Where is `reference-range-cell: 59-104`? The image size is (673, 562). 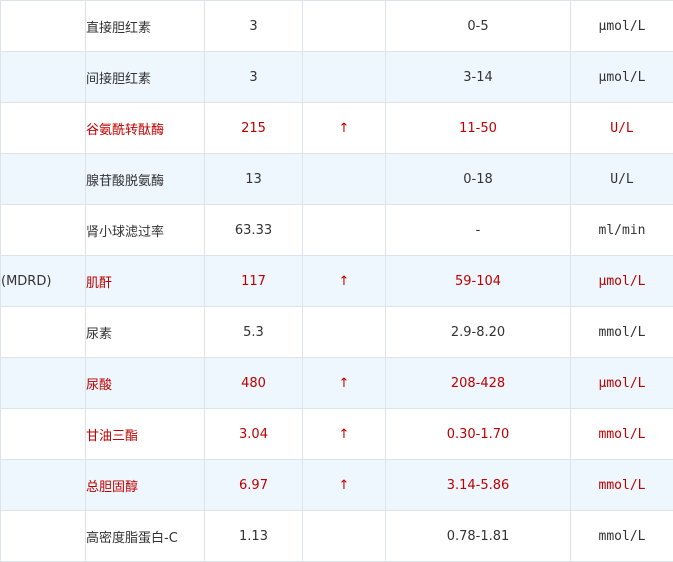
reference-range-cell: 59-104 is located at coordinates (478, 281).